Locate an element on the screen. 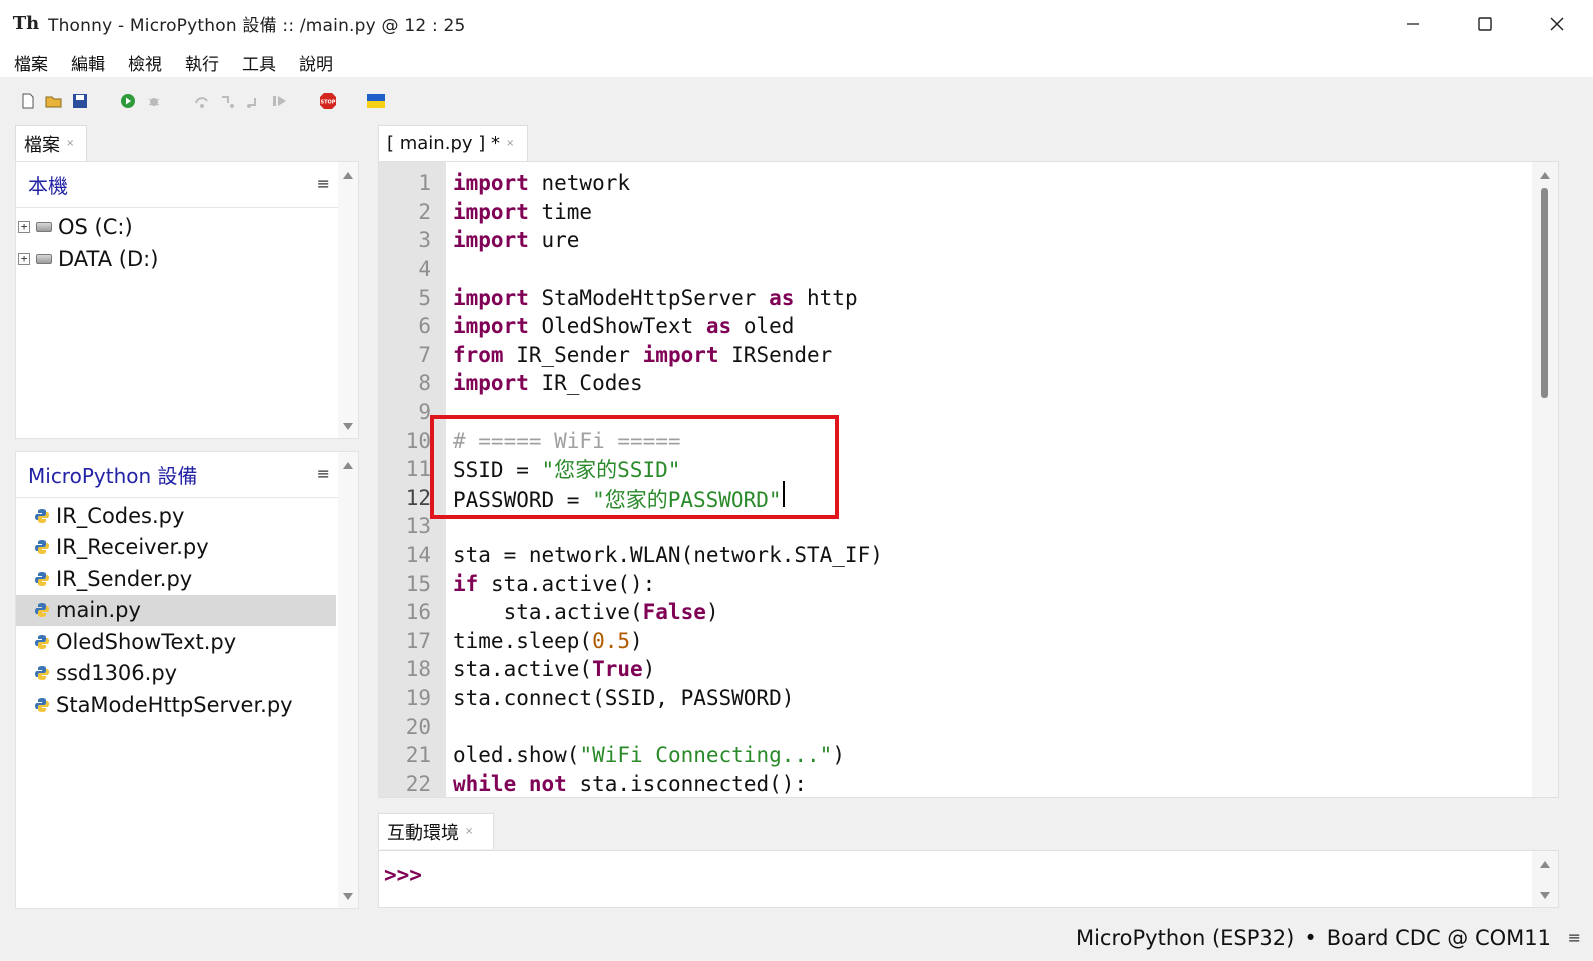  line-number: 11 is located at coordinates (418, 469).